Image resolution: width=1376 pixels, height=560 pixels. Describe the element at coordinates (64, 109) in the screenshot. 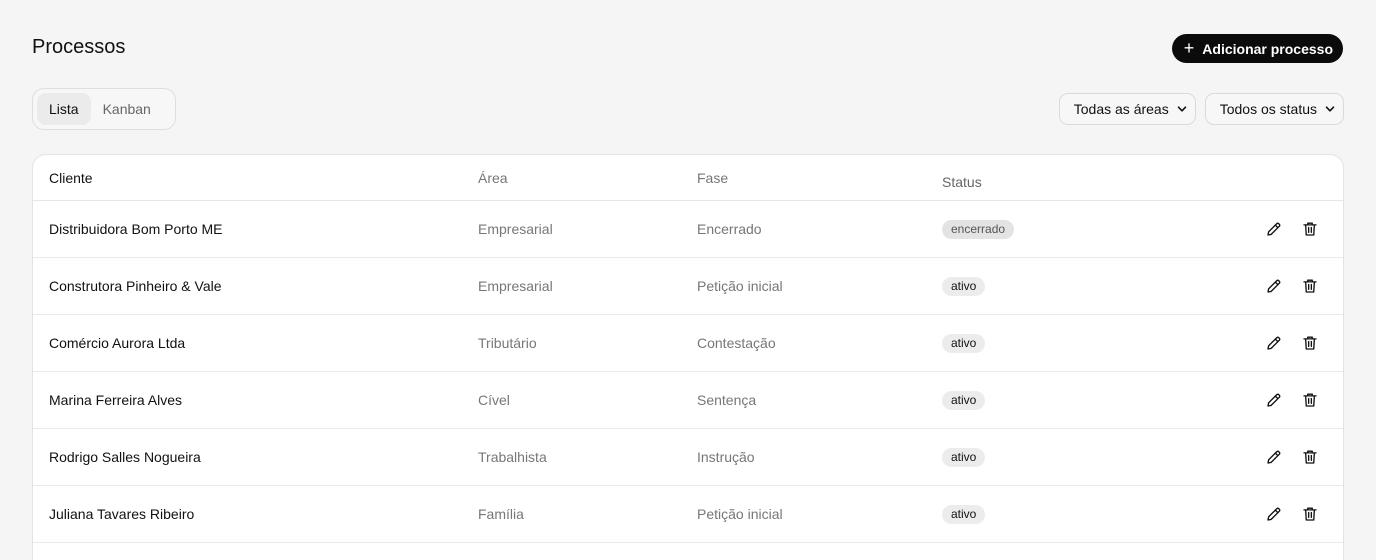

I see `tab-lista: Lista` at that location.